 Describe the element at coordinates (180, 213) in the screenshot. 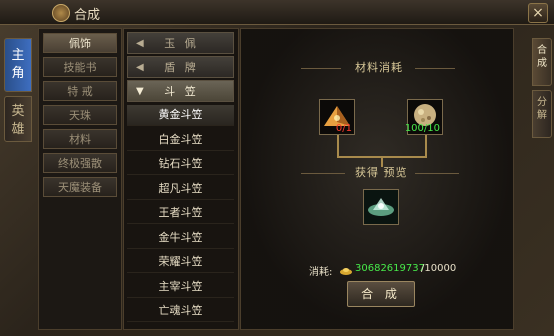

I see `list-item: 王者斗笠` at that location.